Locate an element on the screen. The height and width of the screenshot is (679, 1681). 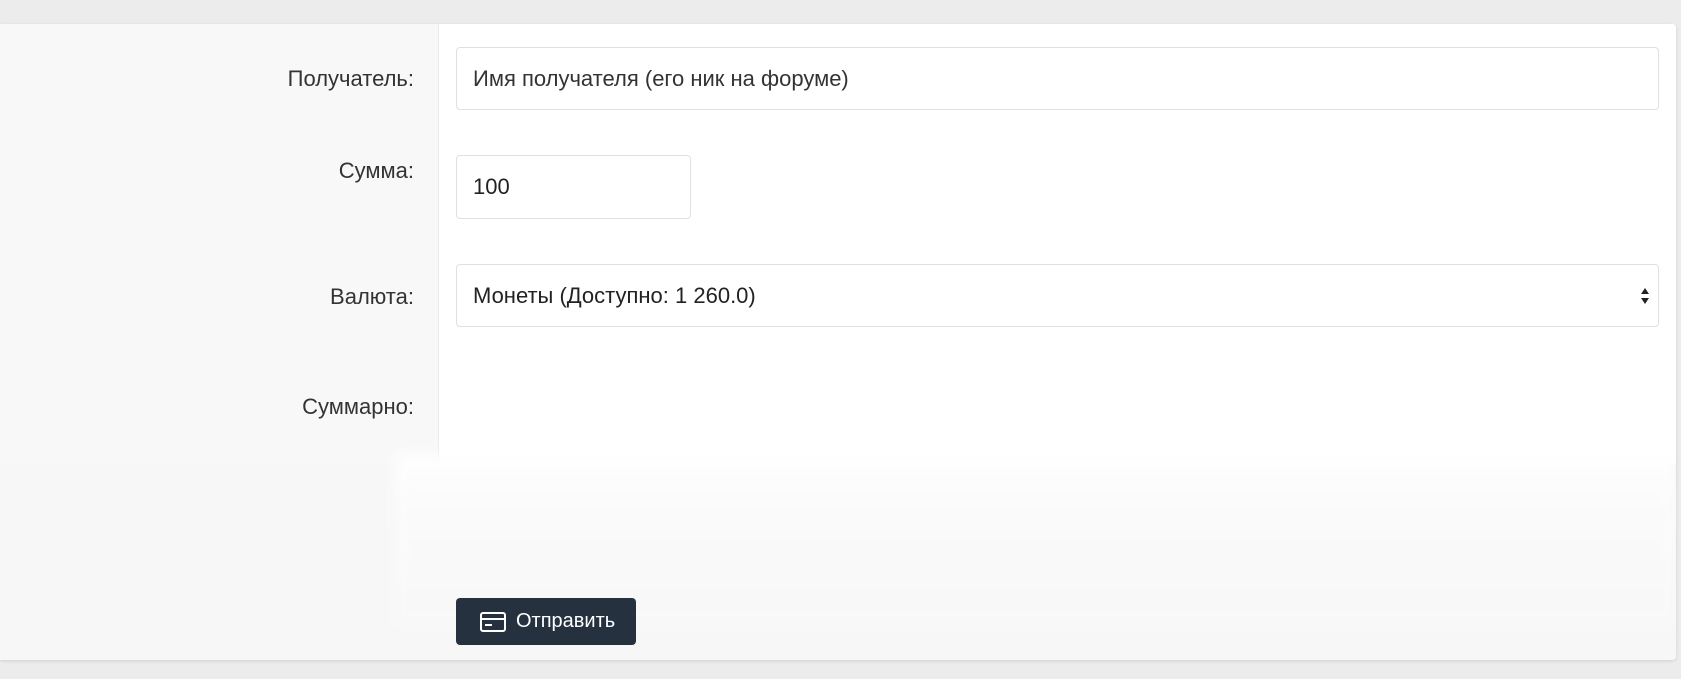
currency-label: Валюта: is located at coordinates (372, 296).